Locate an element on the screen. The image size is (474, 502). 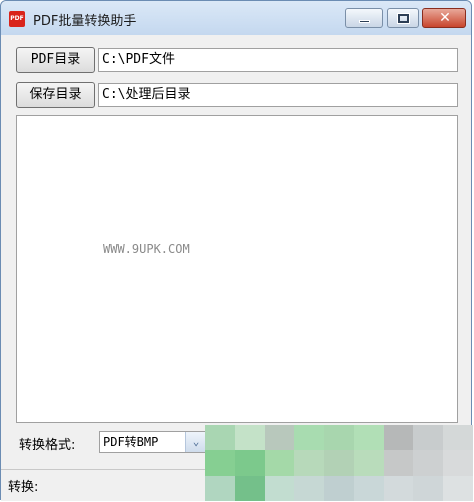
pixelated-mosaic-overlay is located at coordinates (339, 463).